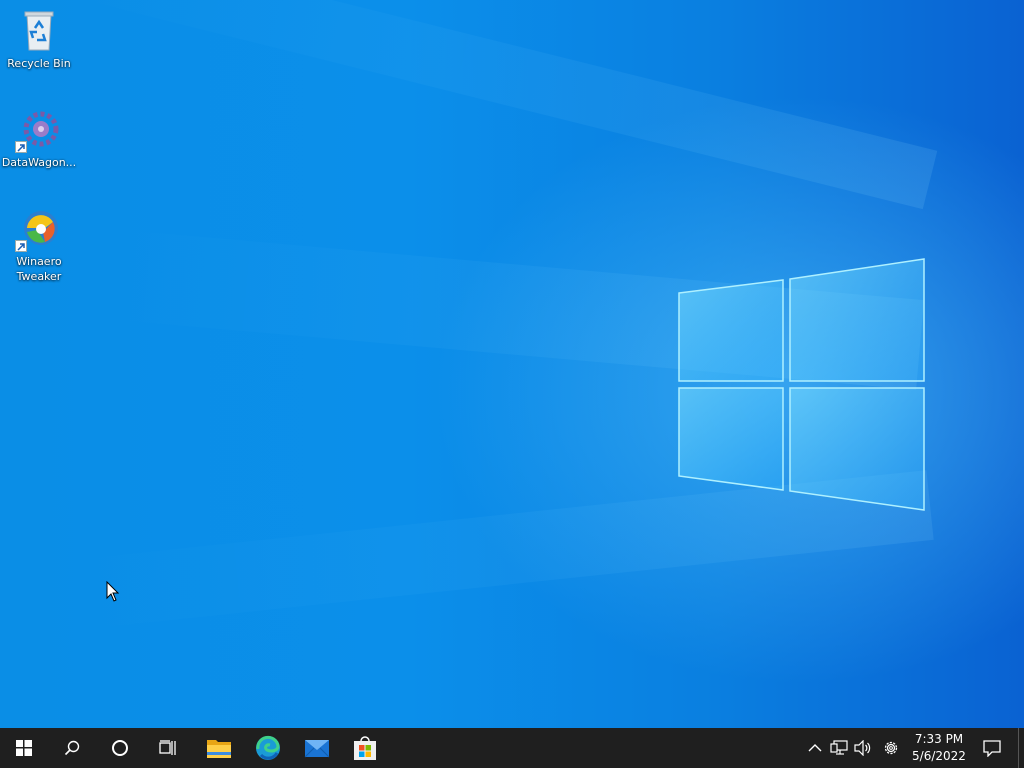 The height and width of the screenshot is (768, 1024). I want to click on desktop-icon-label: Winaero Tweaker, so click(39, 269).